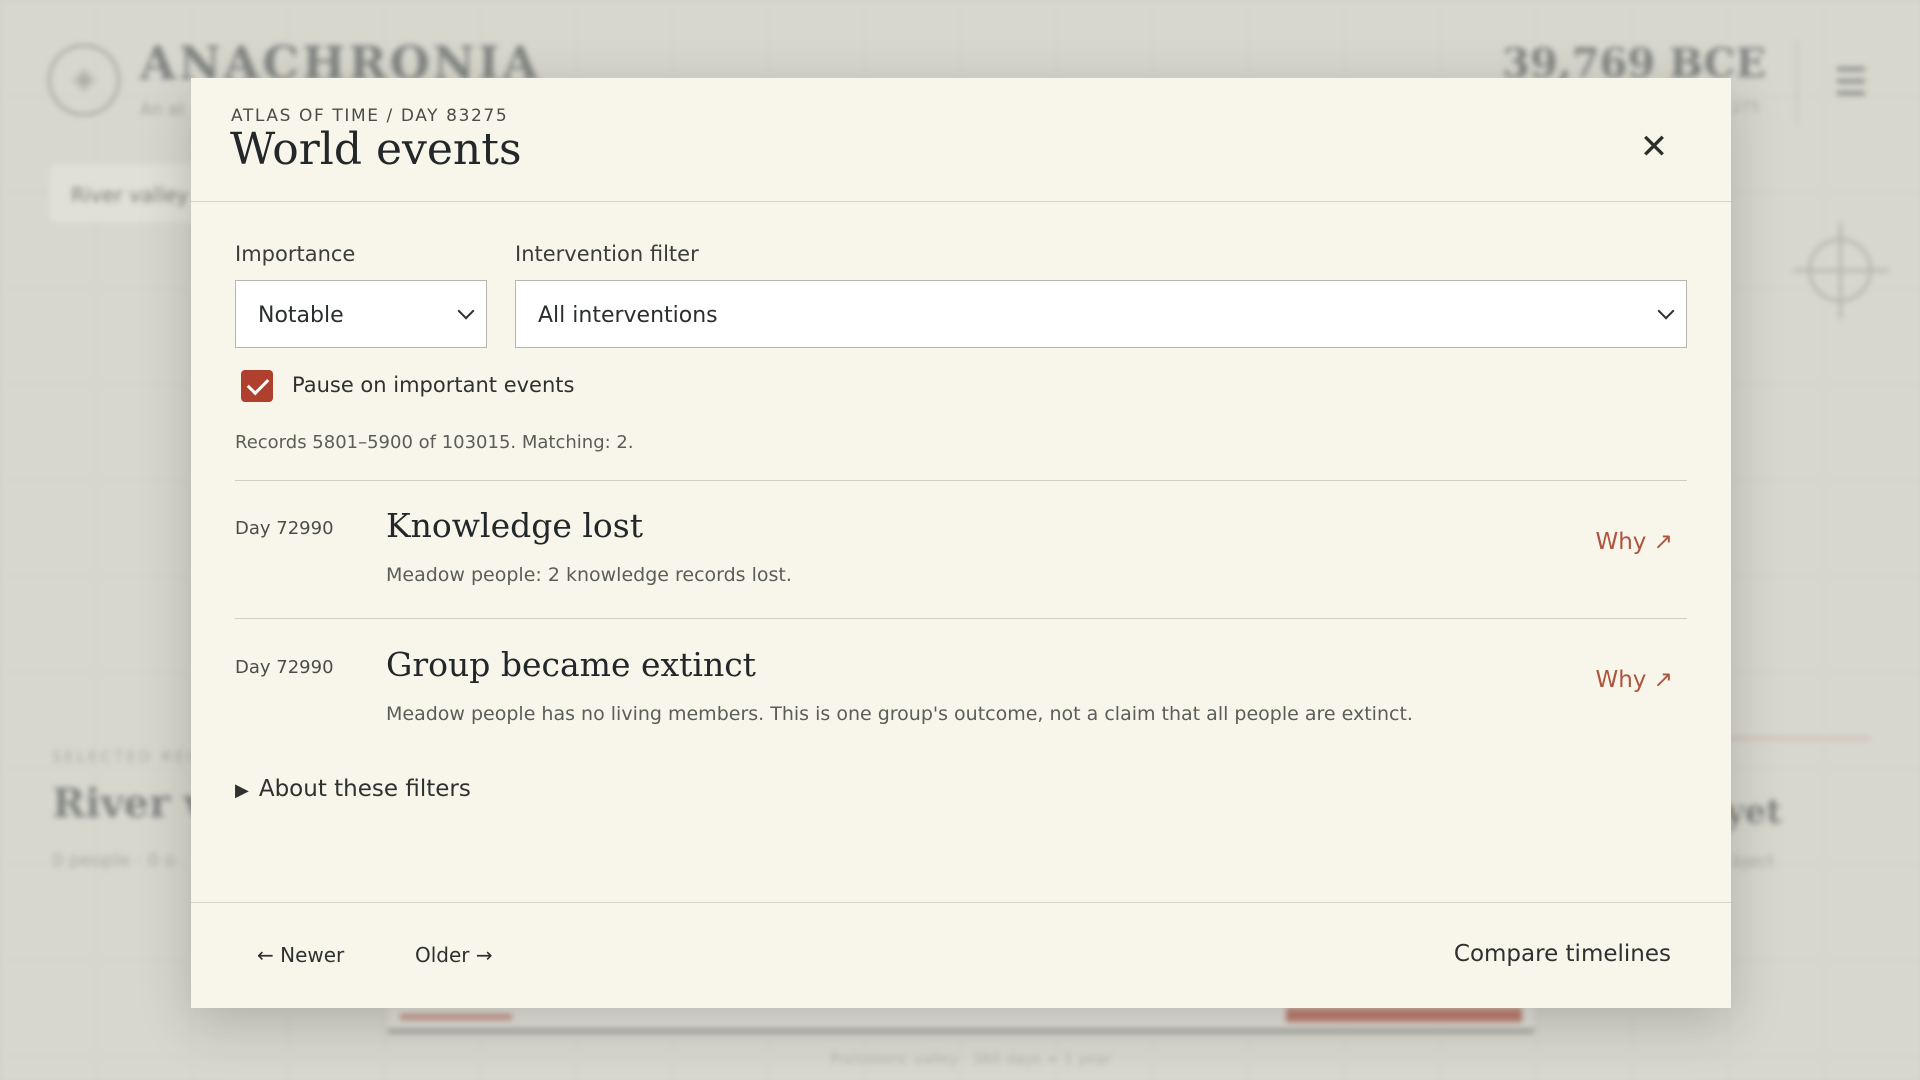 Image resolution: width=1920 pixels, height=1080 pixels. Describe the element at coordinates (1851, 82) in the screenshot. I see `menu-icon: ☰` at that location.